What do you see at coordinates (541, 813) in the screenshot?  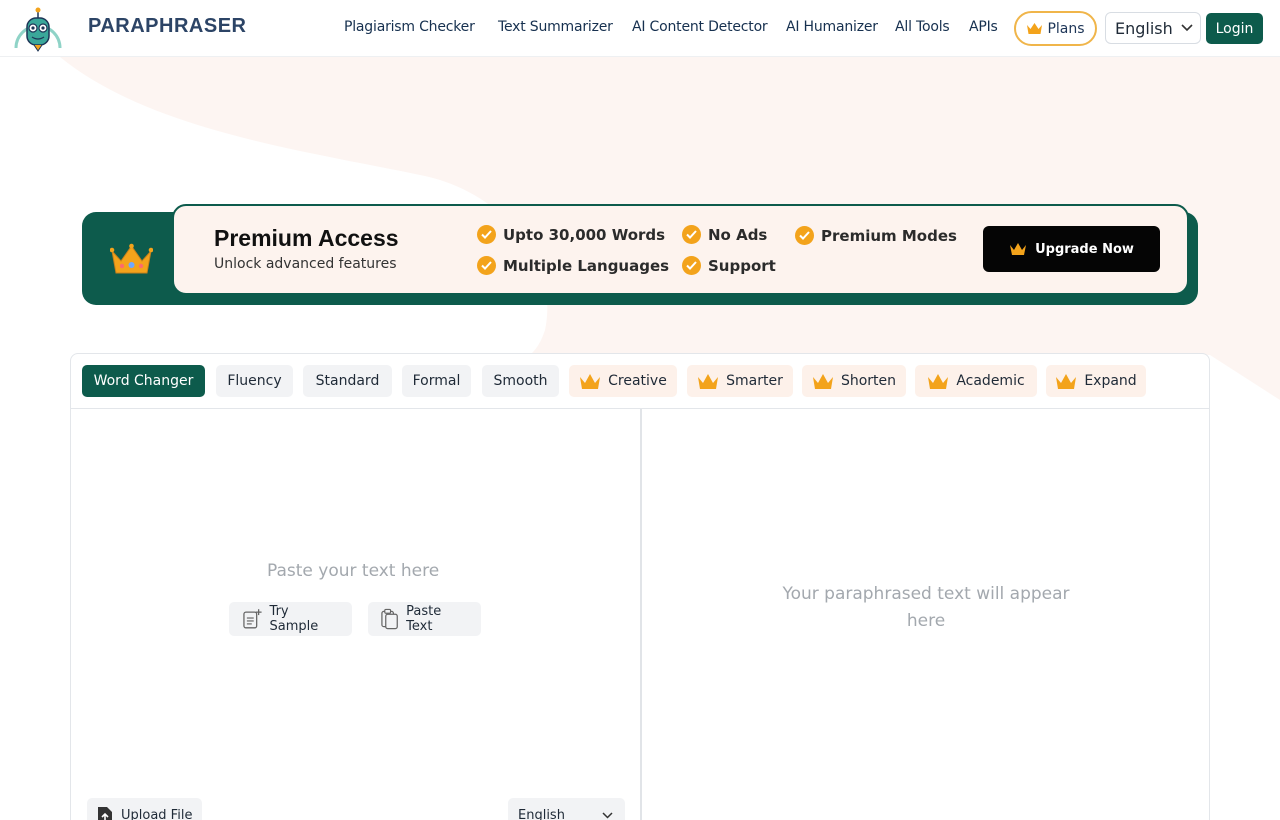 I see `input-language-value: English` at bounding box center [541, 813].